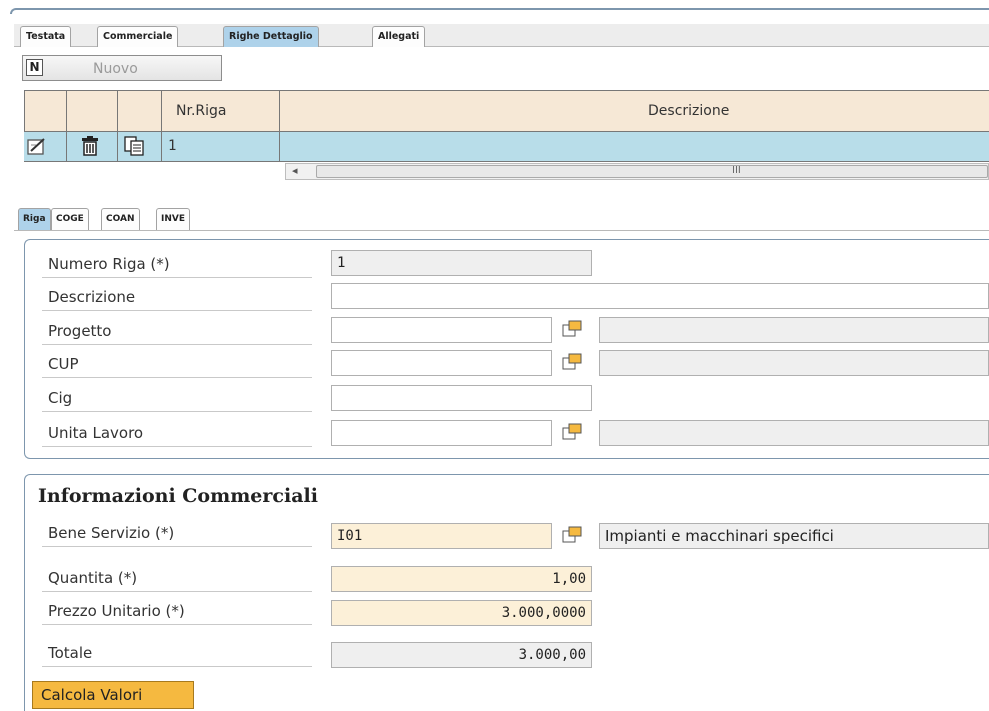  What do you see at coordinates (794, 536) in the screenshot?
I see `bene-servizio-description: Impianti e macchinari specifici` at bounding box center [794, 536].